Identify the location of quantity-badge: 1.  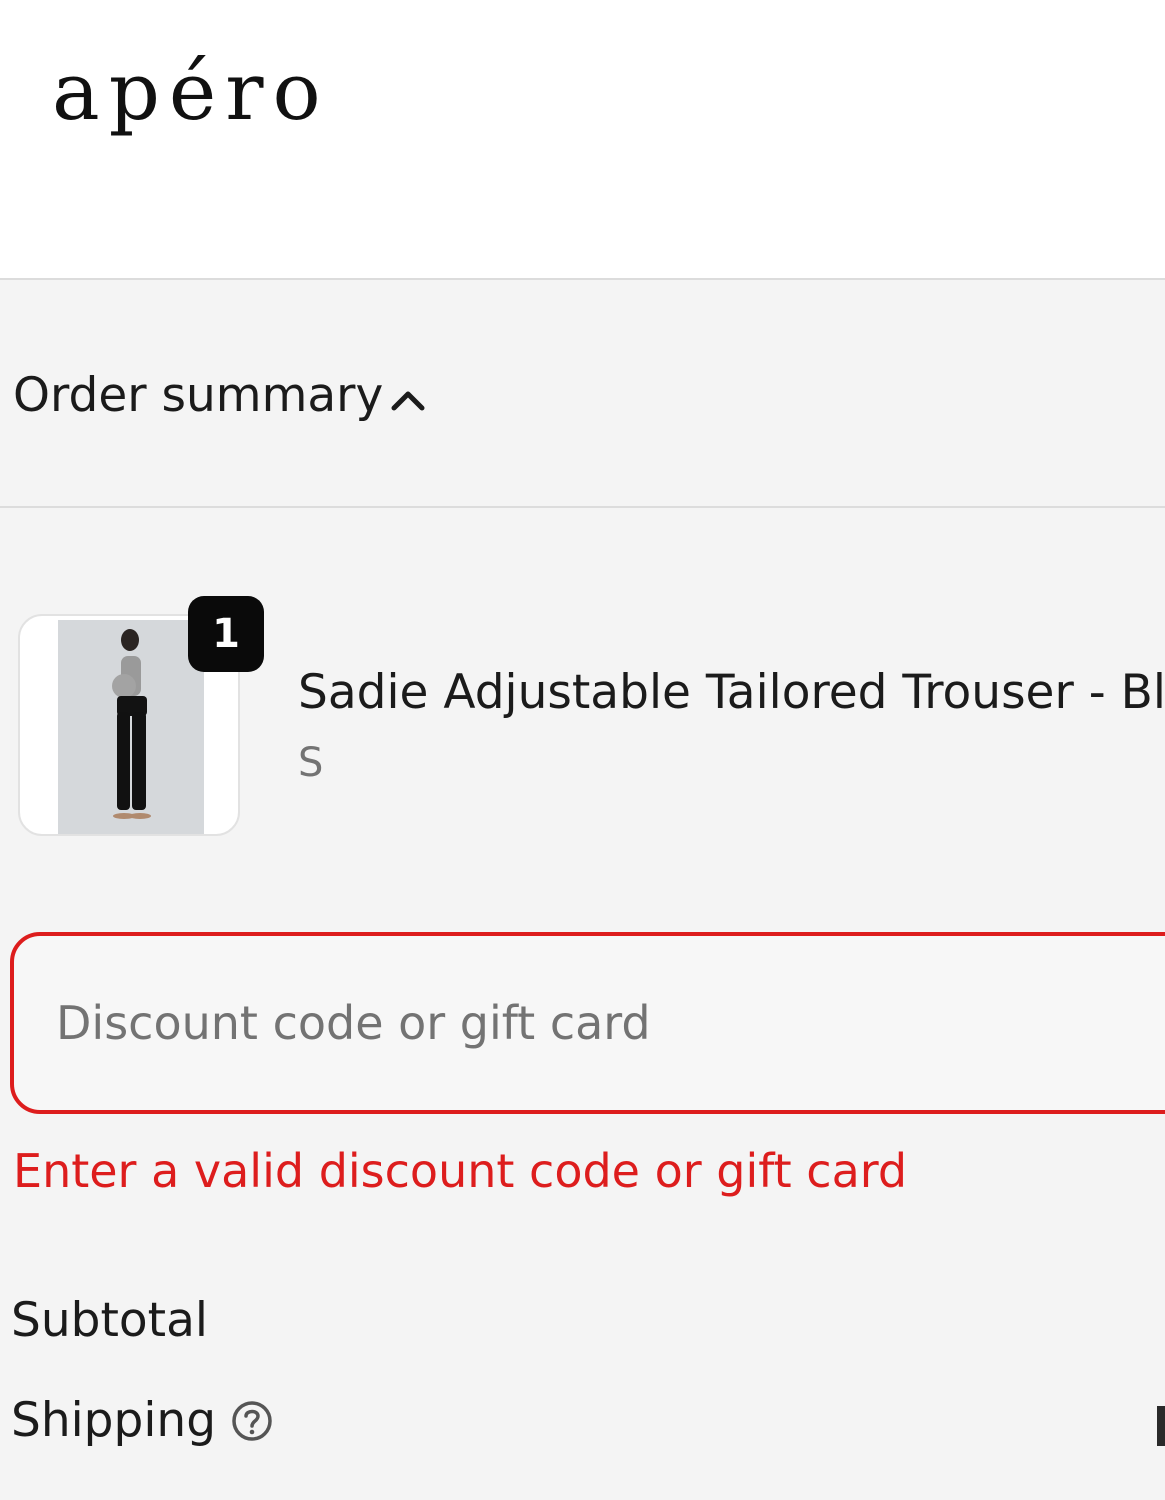
(226, 634).